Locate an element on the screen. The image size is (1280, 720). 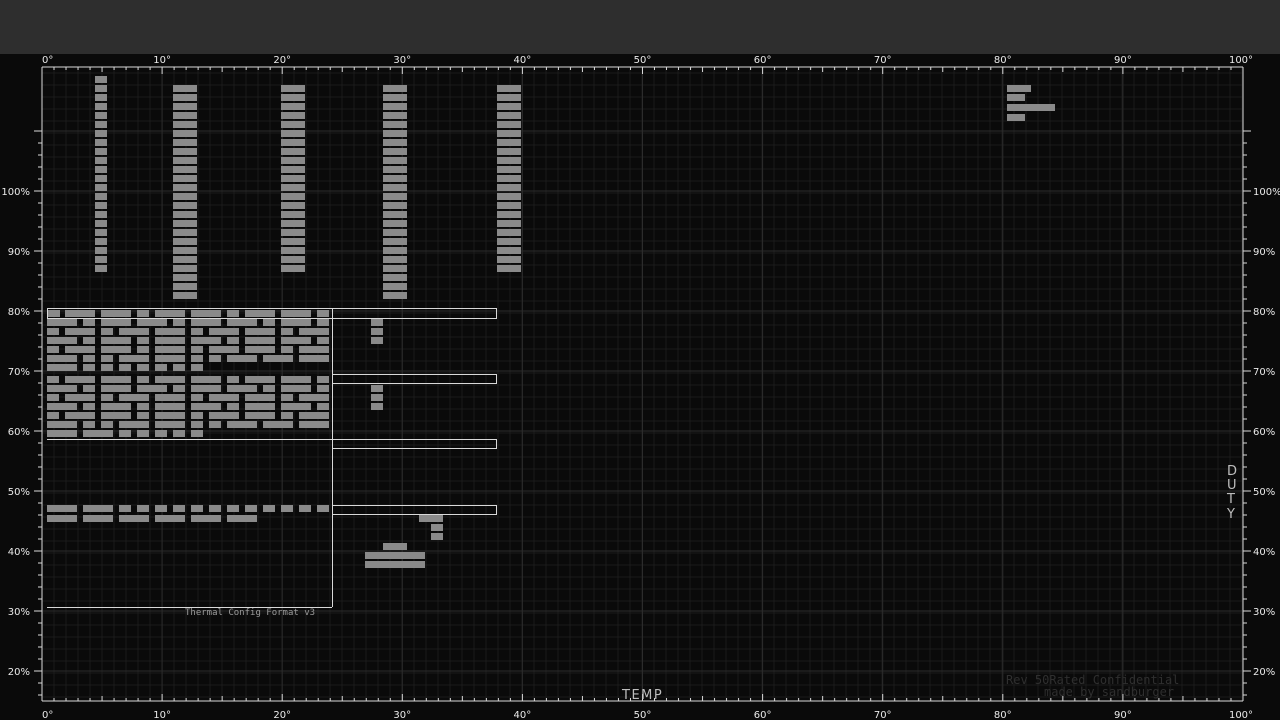
y-axis-title-t: T is located at coordinates (1230, 499).